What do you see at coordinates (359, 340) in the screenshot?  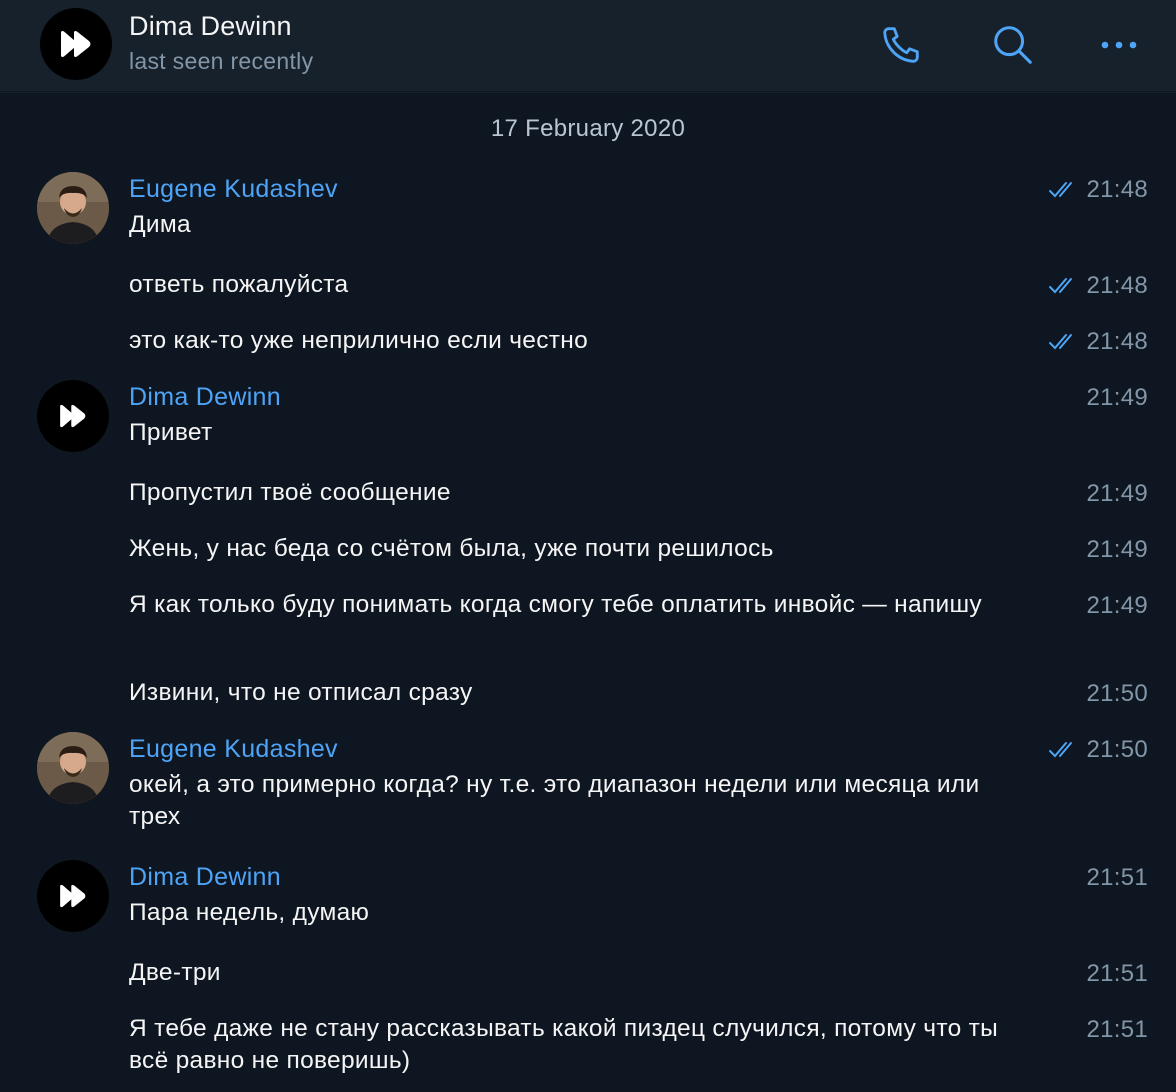 I see `message-text: это как-то уже неприлично если честно` at bounding box center [359, 340].